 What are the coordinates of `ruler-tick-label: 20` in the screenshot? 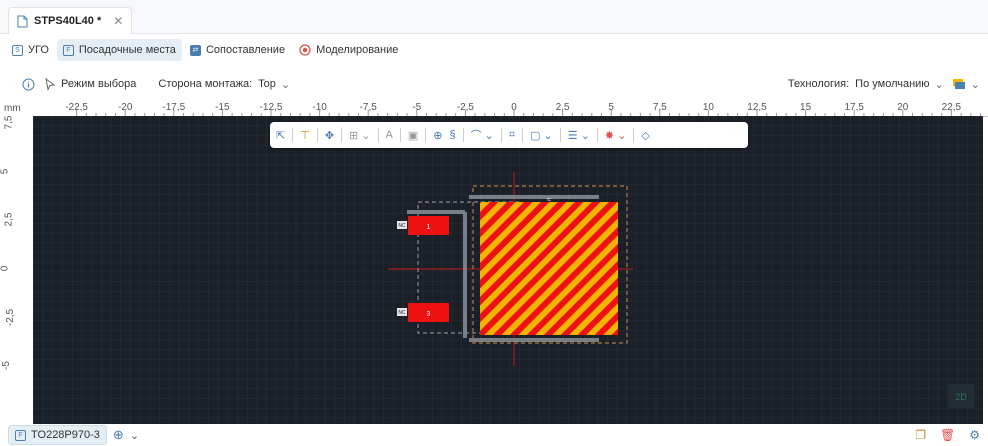 It's located at (903, 107).